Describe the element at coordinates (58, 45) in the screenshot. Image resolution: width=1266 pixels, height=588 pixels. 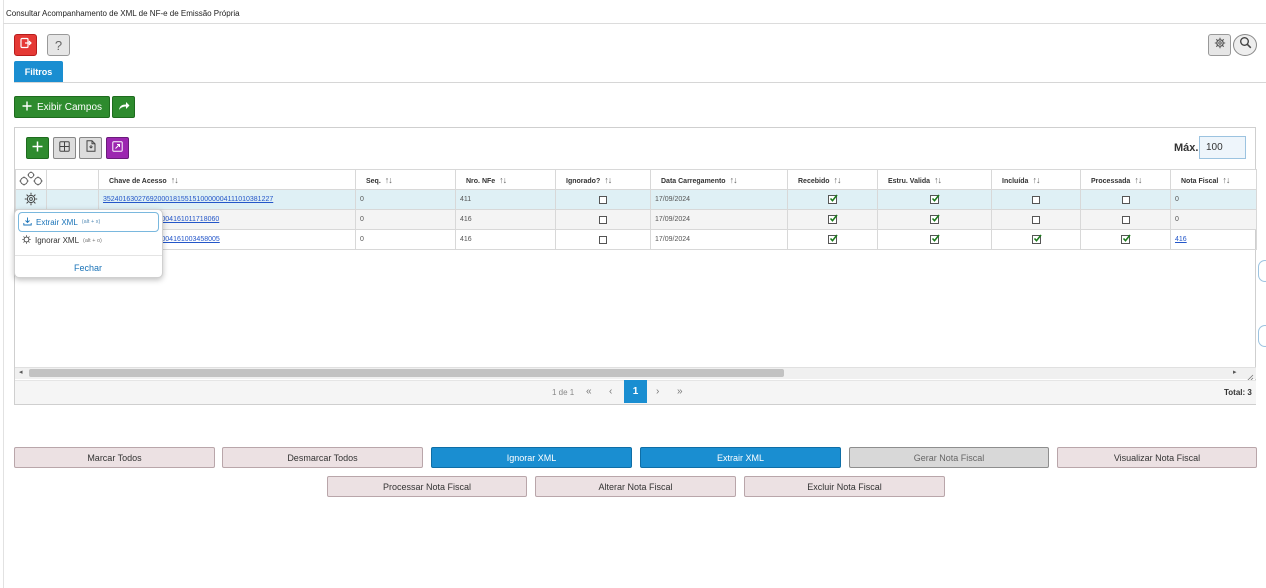
I see `help-button: ?` at that location.